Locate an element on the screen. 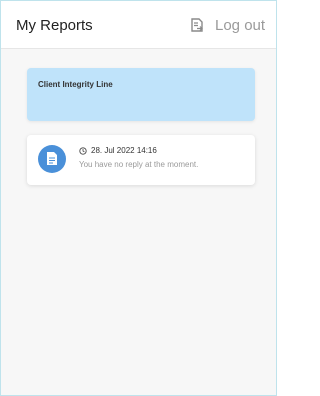  logout-label: Log out is located at coordinates (240, 25).